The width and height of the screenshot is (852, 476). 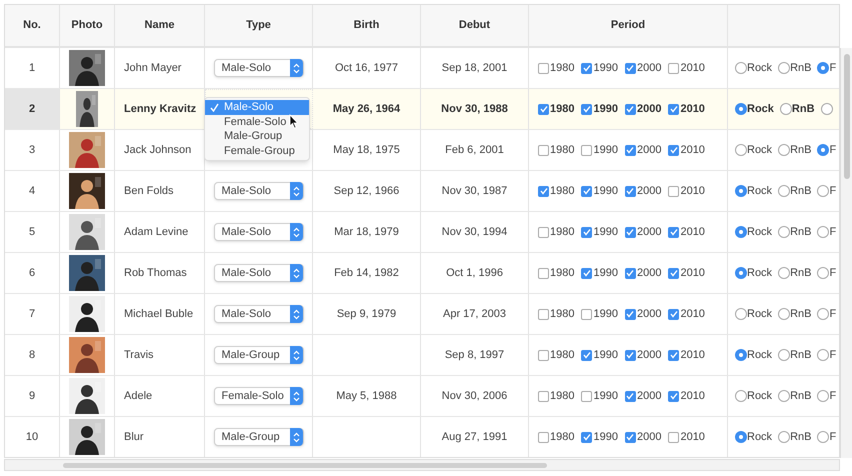 What do you see at coordinates (32, 437) in the screenshot?
I see `row-number: 10` at bounding box center [32, 437].